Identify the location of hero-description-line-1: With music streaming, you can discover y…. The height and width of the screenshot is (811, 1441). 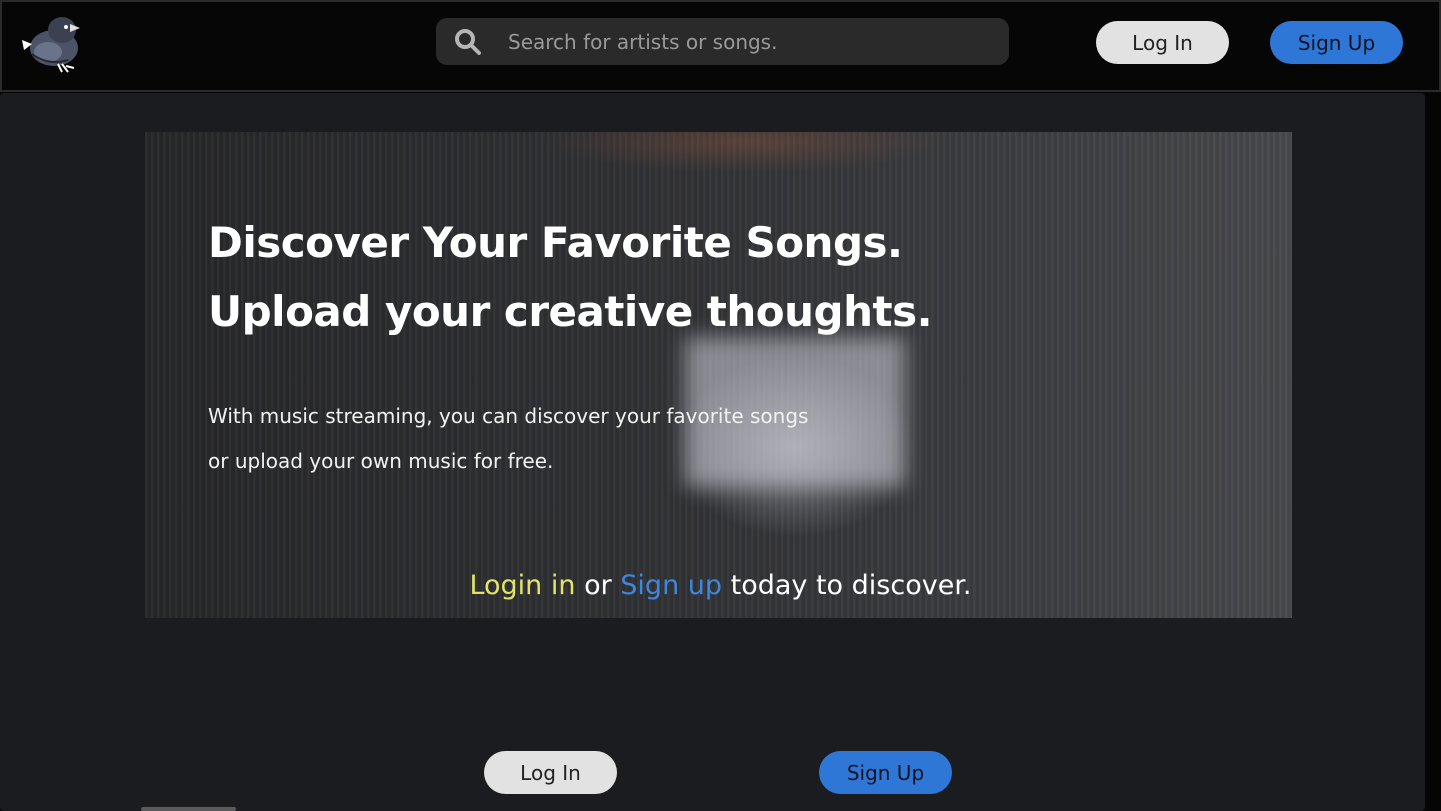
(508, 416).